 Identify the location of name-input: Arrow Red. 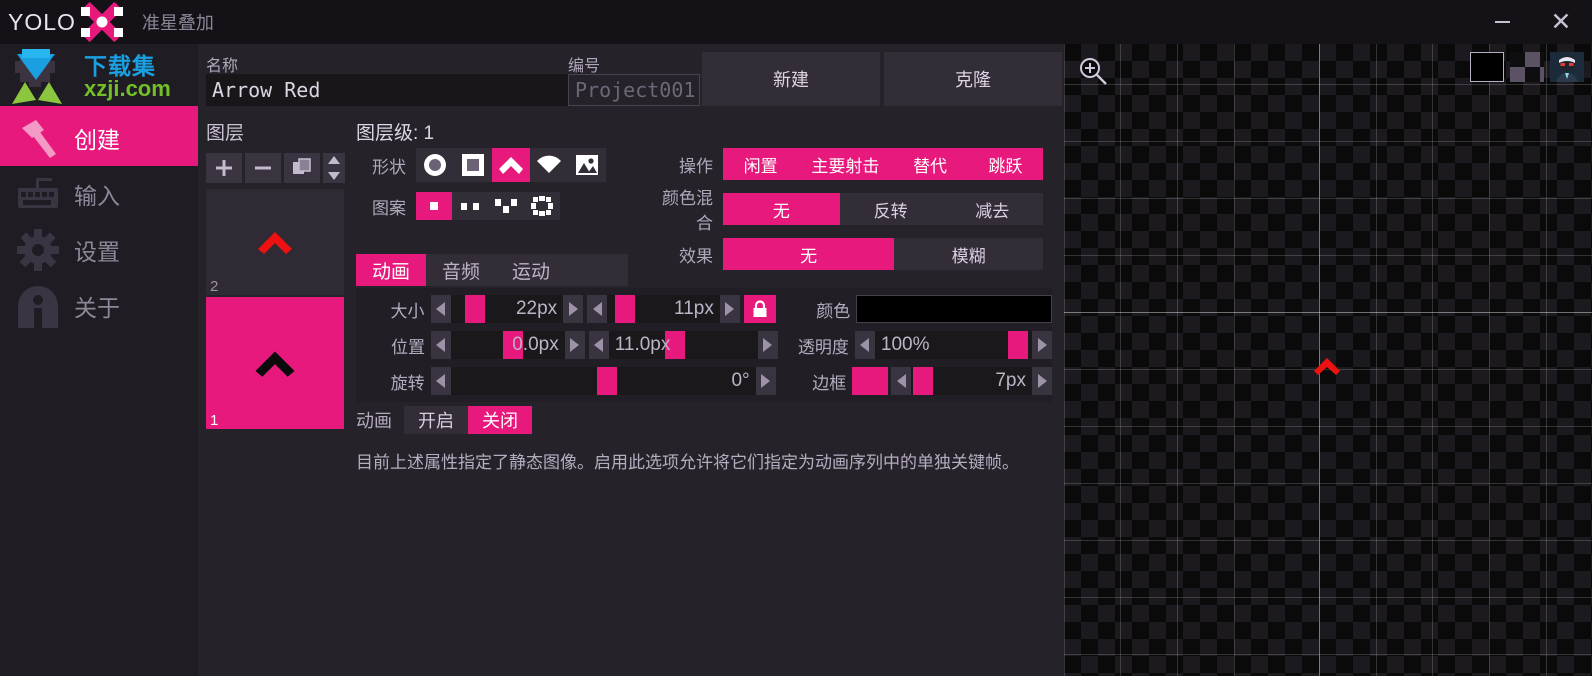
(388, 90).